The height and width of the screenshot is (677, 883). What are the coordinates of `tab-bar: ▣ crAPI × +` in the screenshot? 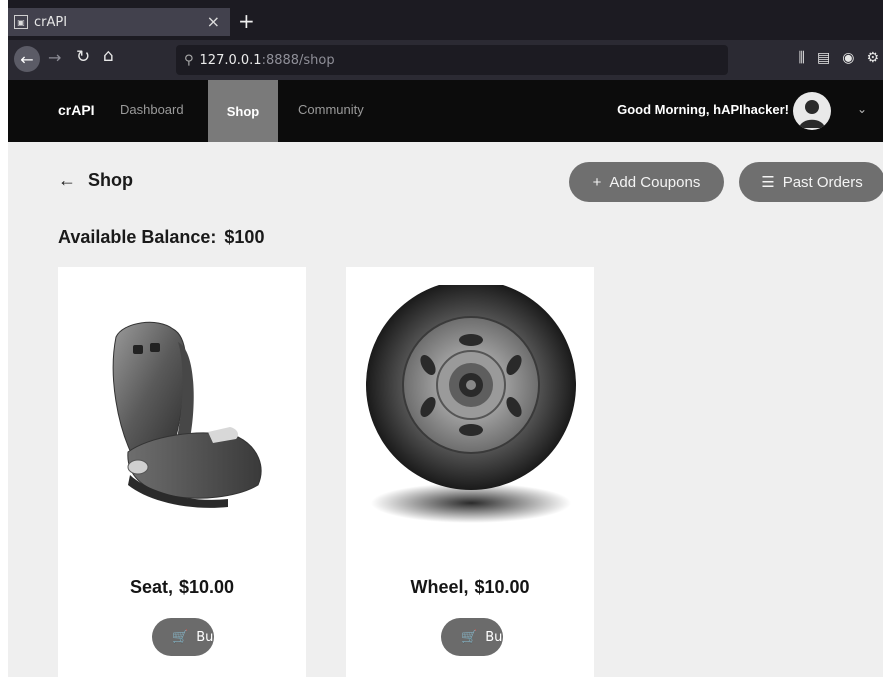 It's located at (445, 20).